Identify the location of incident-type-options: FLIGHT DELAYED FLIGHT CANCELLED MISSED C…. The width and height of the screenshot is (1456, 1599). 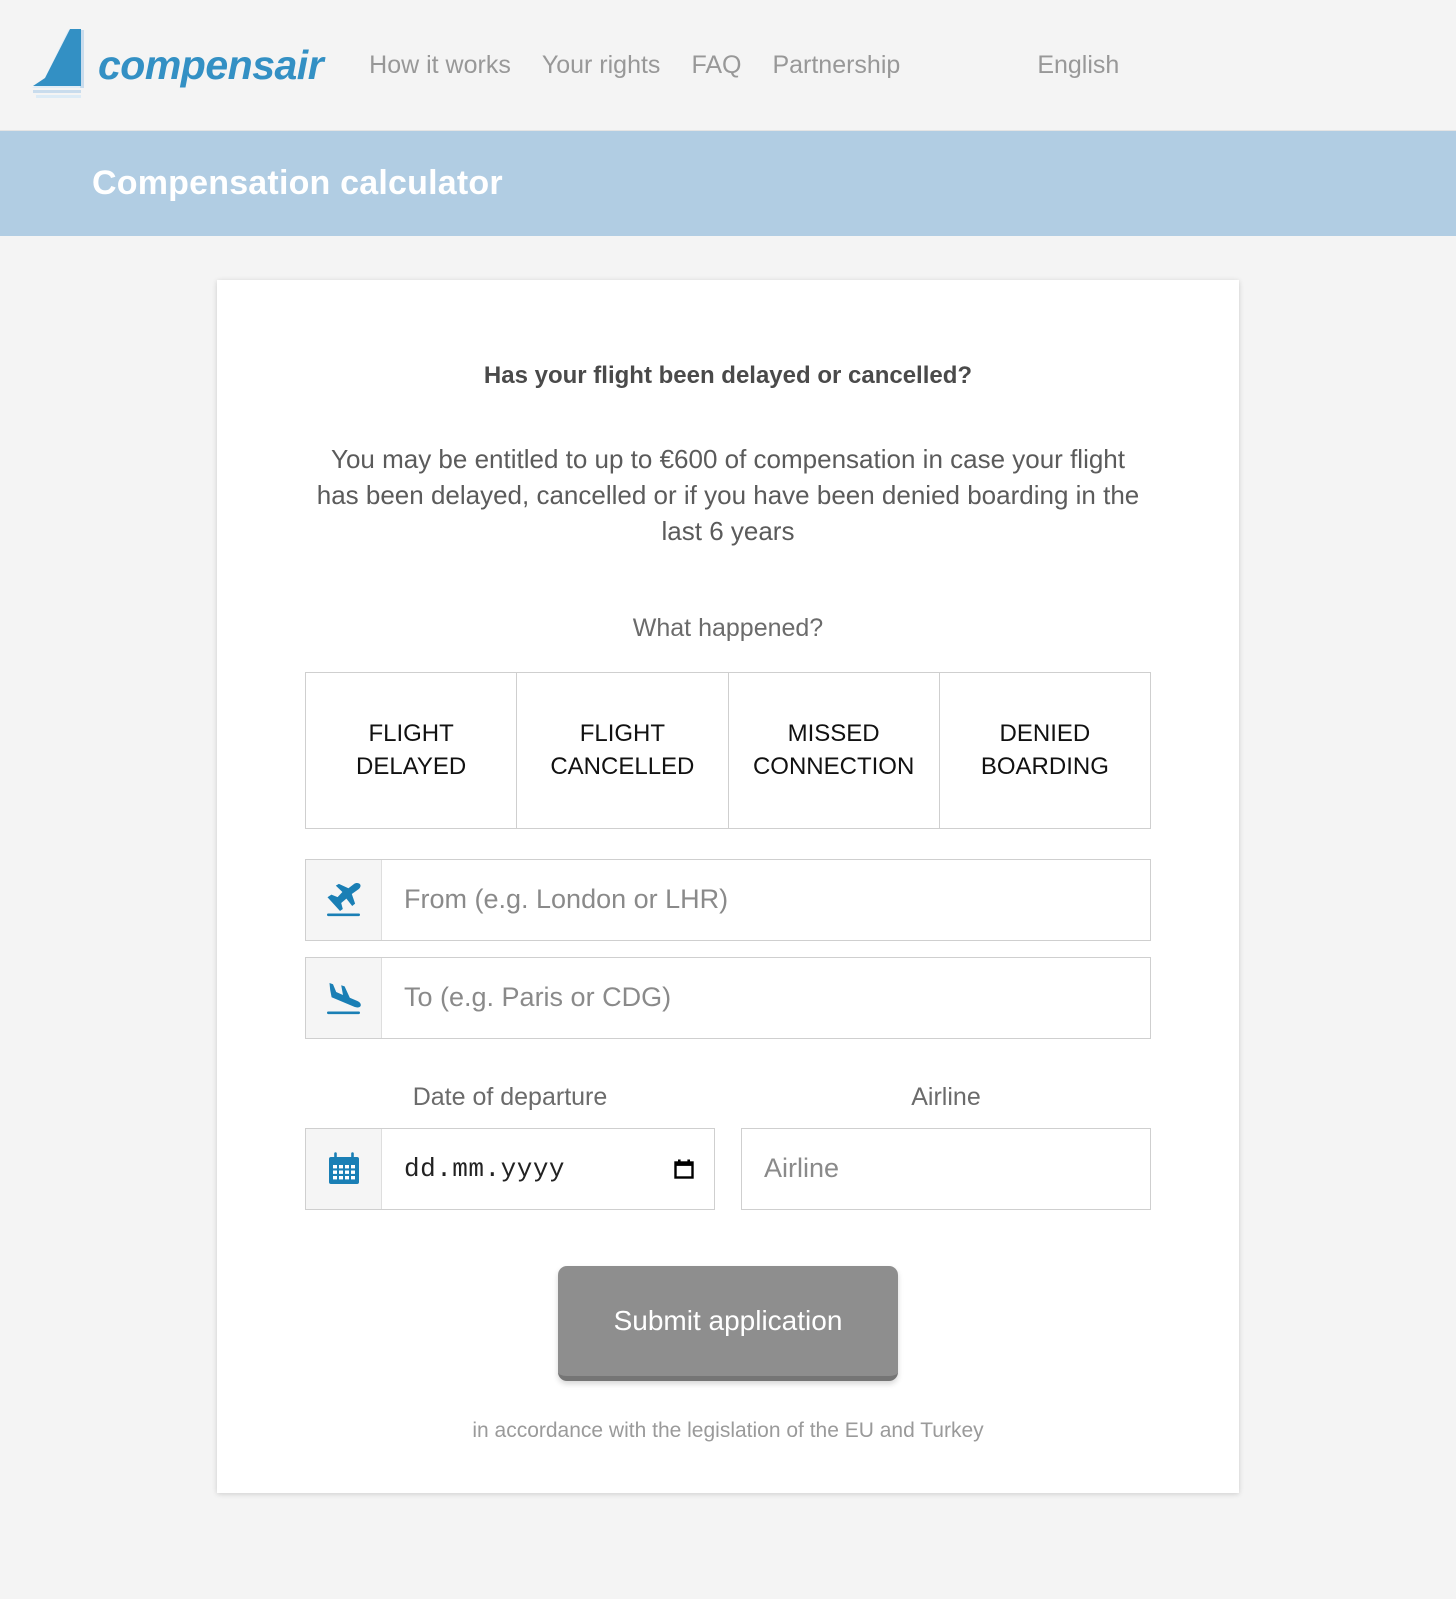
(728, 750).